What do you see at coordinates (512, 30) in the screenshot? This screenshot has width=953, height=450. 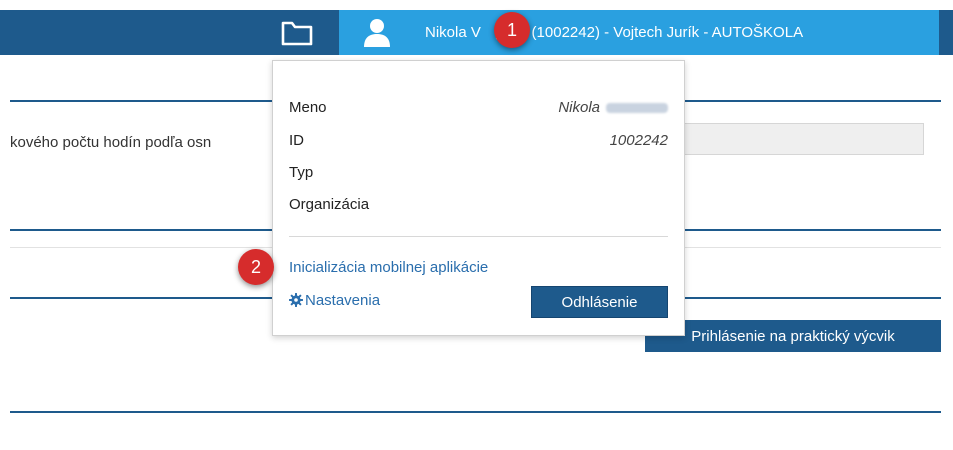 I see `step-marker-1: 1` at bounding box center [512, 30].